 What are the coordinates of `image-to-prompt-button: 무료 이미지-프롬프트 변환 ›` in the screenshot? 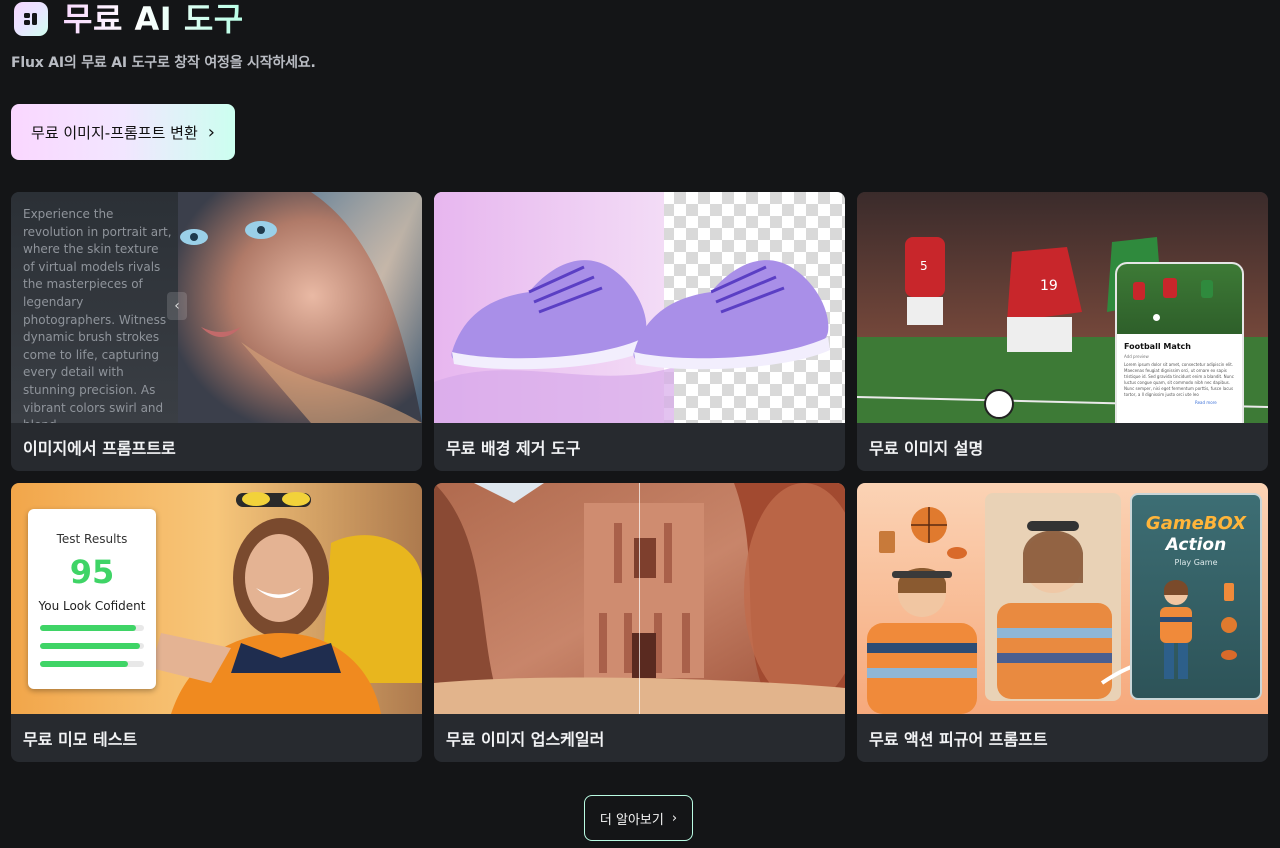 It's located at (123, 132).